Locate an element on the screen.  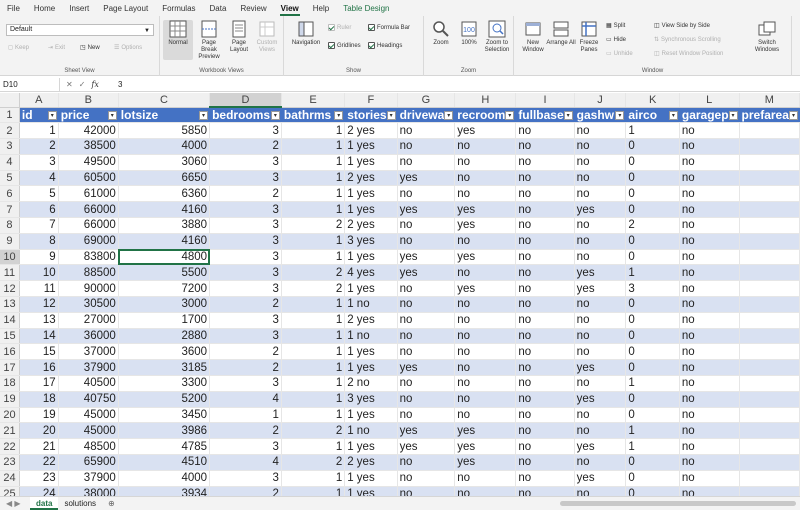
row-header: 22 is located at coordinates (10, 447).